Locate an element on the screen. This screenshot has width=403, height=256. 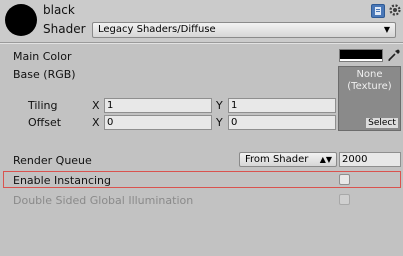
tiling-x-field: 1 is located at coordinates (158, 105).